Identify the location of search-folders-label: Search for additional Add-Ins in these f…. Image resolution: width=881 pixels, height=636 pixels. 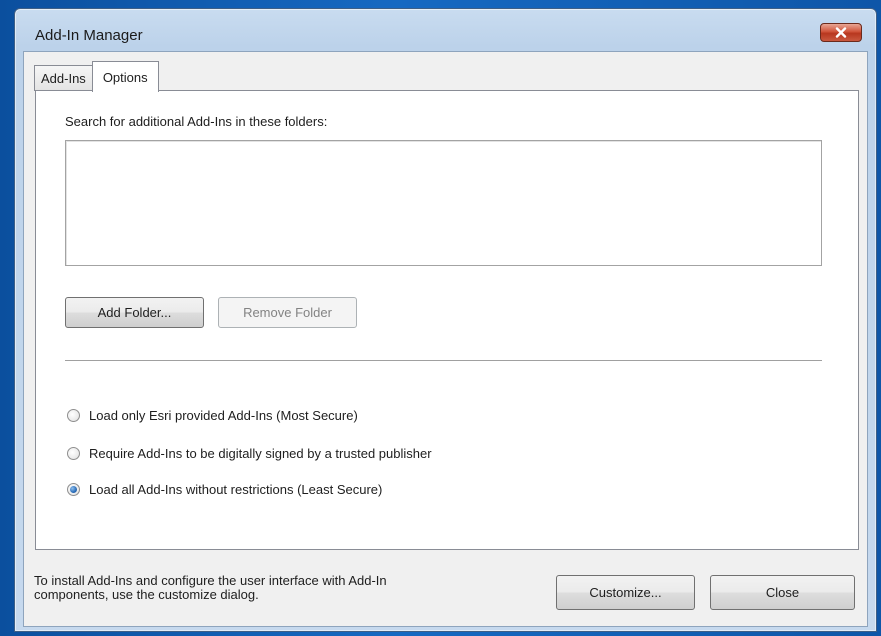
(196, 121).